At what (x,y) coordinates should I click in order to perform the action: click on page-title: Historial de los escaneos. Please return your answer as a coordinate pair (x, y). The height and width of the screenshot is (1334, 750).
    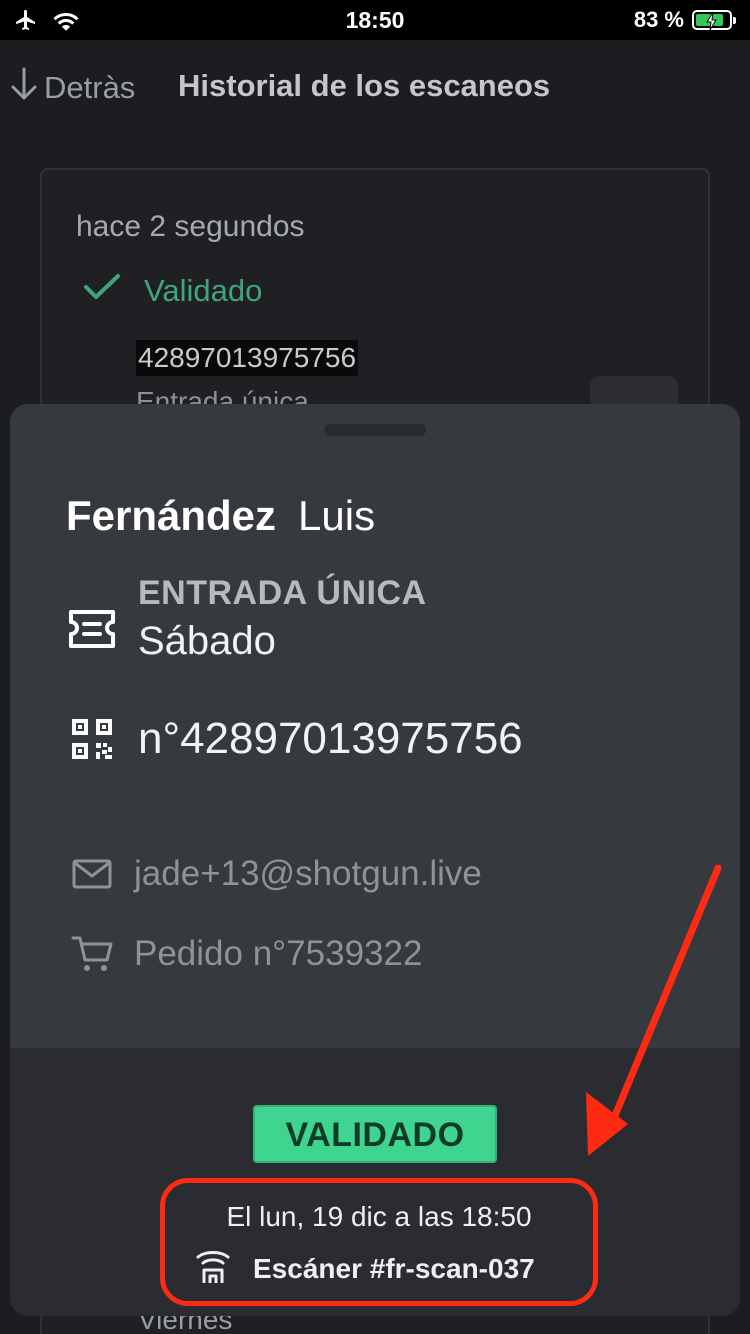
    Looking at the image, I should click on (364, 85).